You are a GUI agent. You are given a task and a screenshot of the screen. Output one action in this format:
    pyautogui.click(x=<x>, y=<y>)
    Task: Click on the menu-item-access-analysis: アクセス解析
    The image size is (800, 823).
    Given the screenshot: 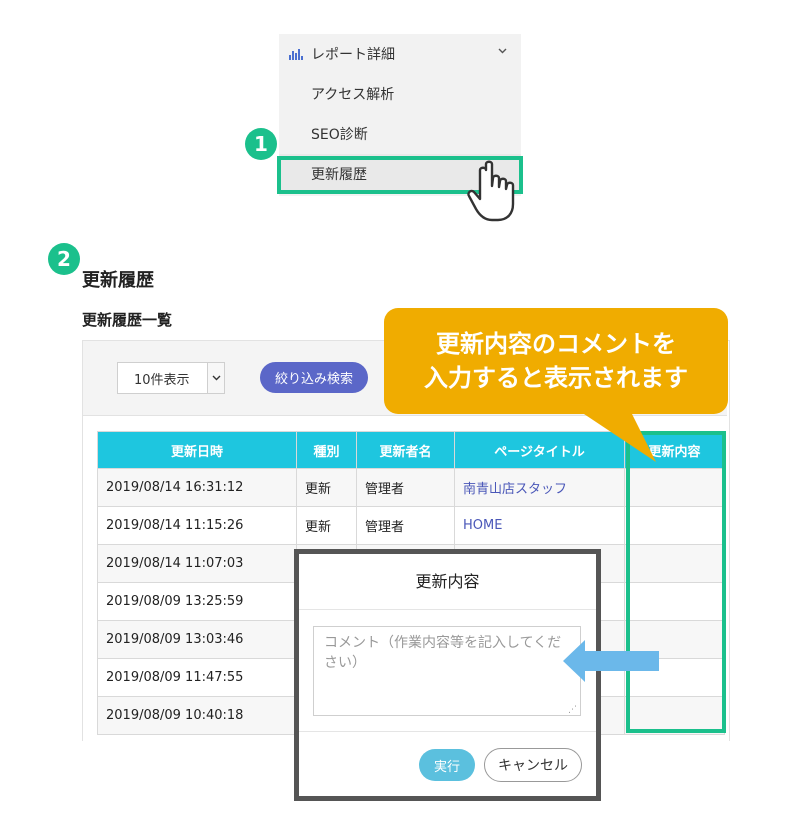 What is the action you would take?
    pyautogui.click(x=400, y=94)
    